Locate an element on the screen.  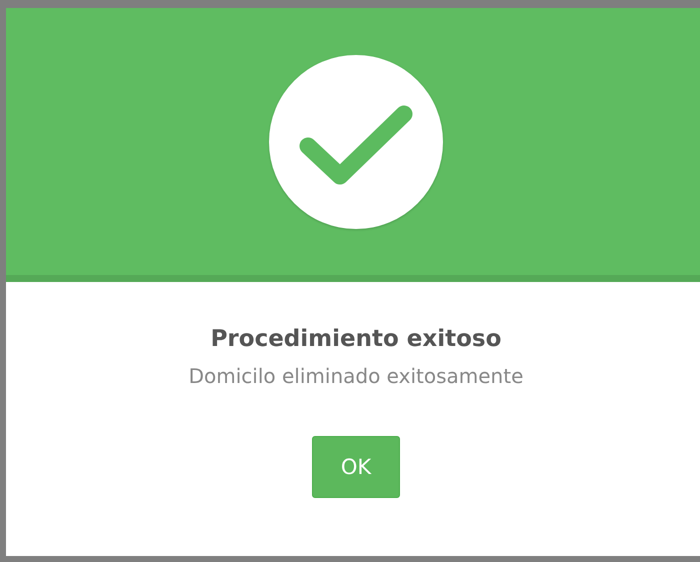
ok-button: OK is located at coordinates (356, 467).